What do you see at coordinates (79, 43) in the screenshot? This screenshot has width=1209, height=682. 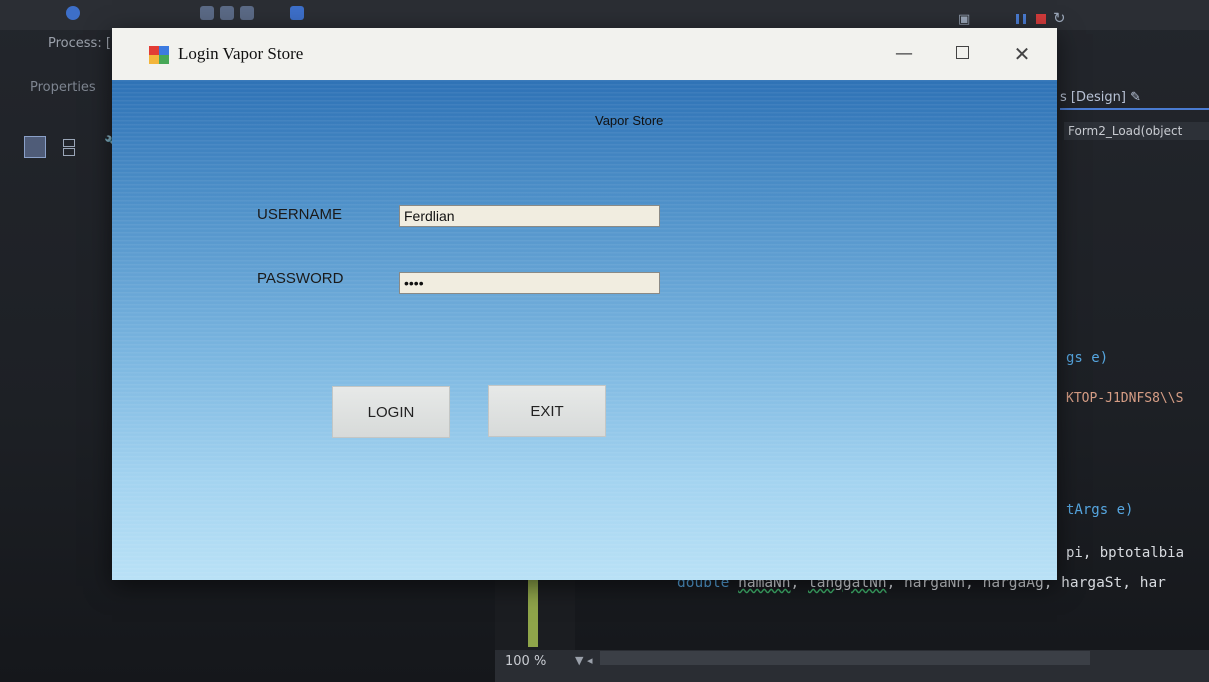 I see `process-label: Process: [` at bounding box center [79, 43].